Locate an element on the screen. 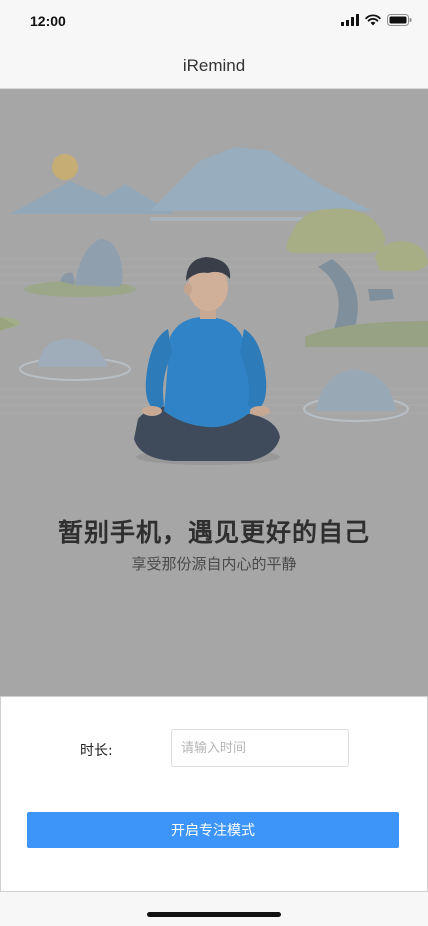  status-time: 12:00 is located at coordinates (48, 21).